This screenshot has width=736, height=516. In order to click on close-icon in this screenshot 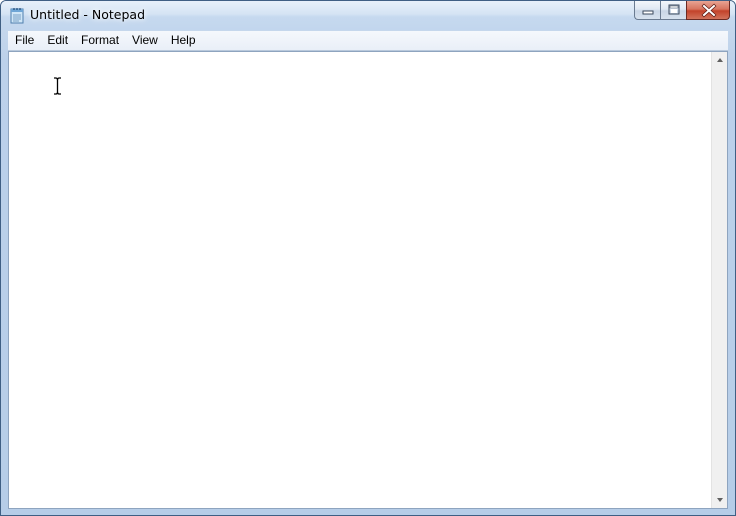, I will do `click(709, 10)`.